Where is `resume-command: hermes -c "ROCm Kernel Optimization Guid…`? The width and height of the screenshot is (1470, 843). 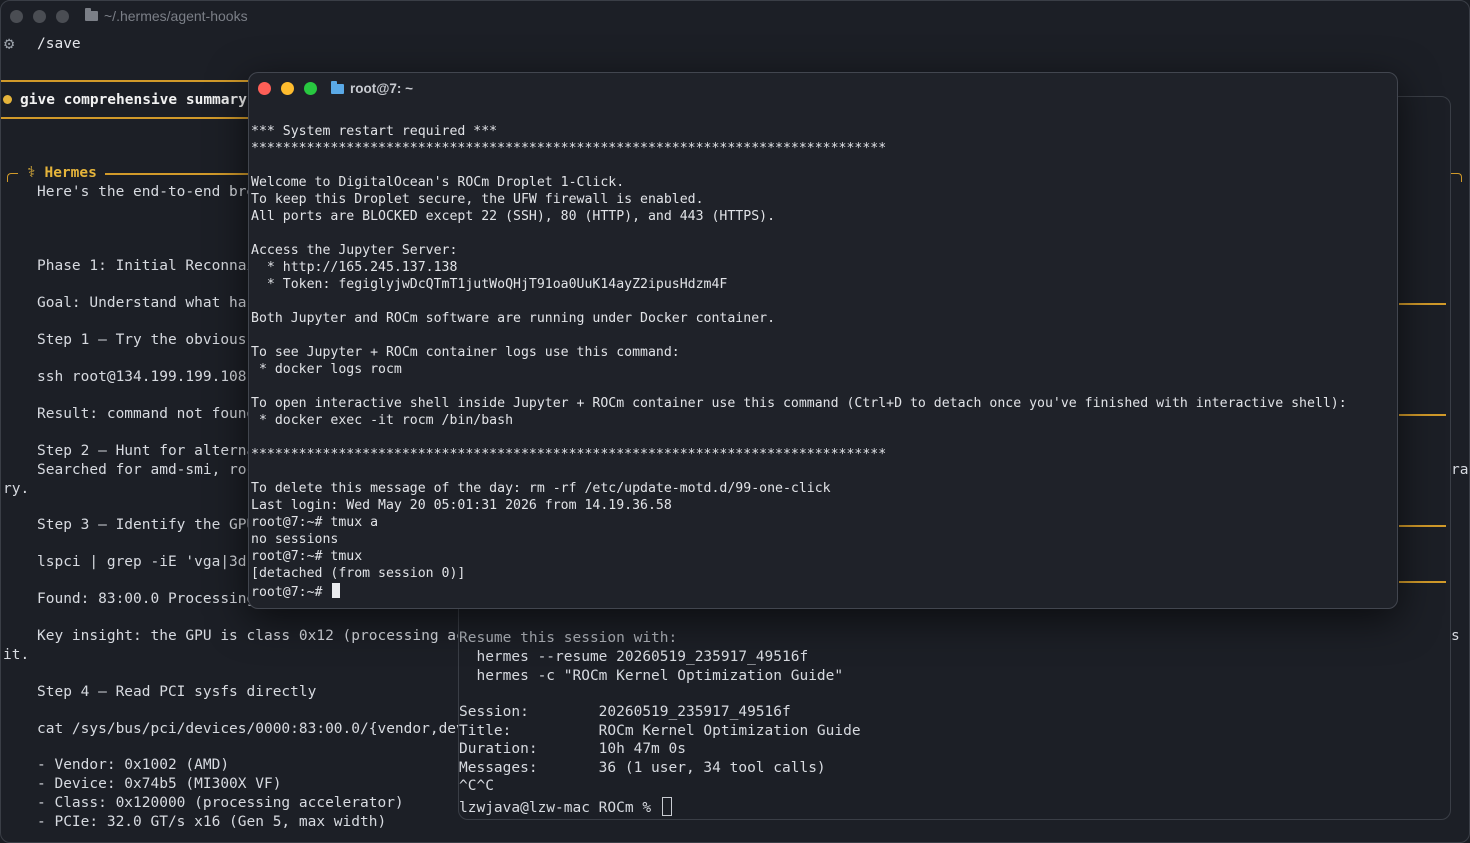
resume-command: hermes -c "ROCm Kernel Optimization Guid… is located at coordinates (651, 676).